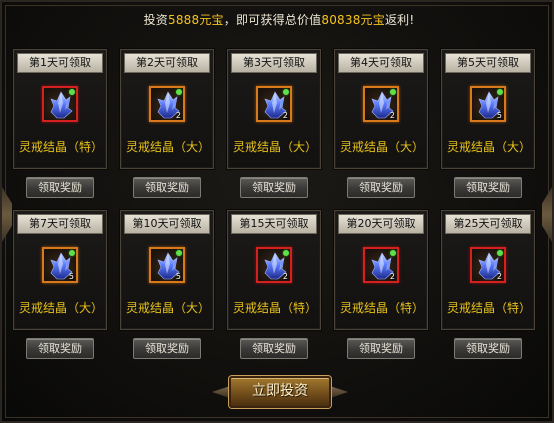 Image resolution: width=554 pixels, height=423 pixels. I want to click on reward-card: 第1天可领取灵戒结晶（特） 领取奖励, so click(60, 124).